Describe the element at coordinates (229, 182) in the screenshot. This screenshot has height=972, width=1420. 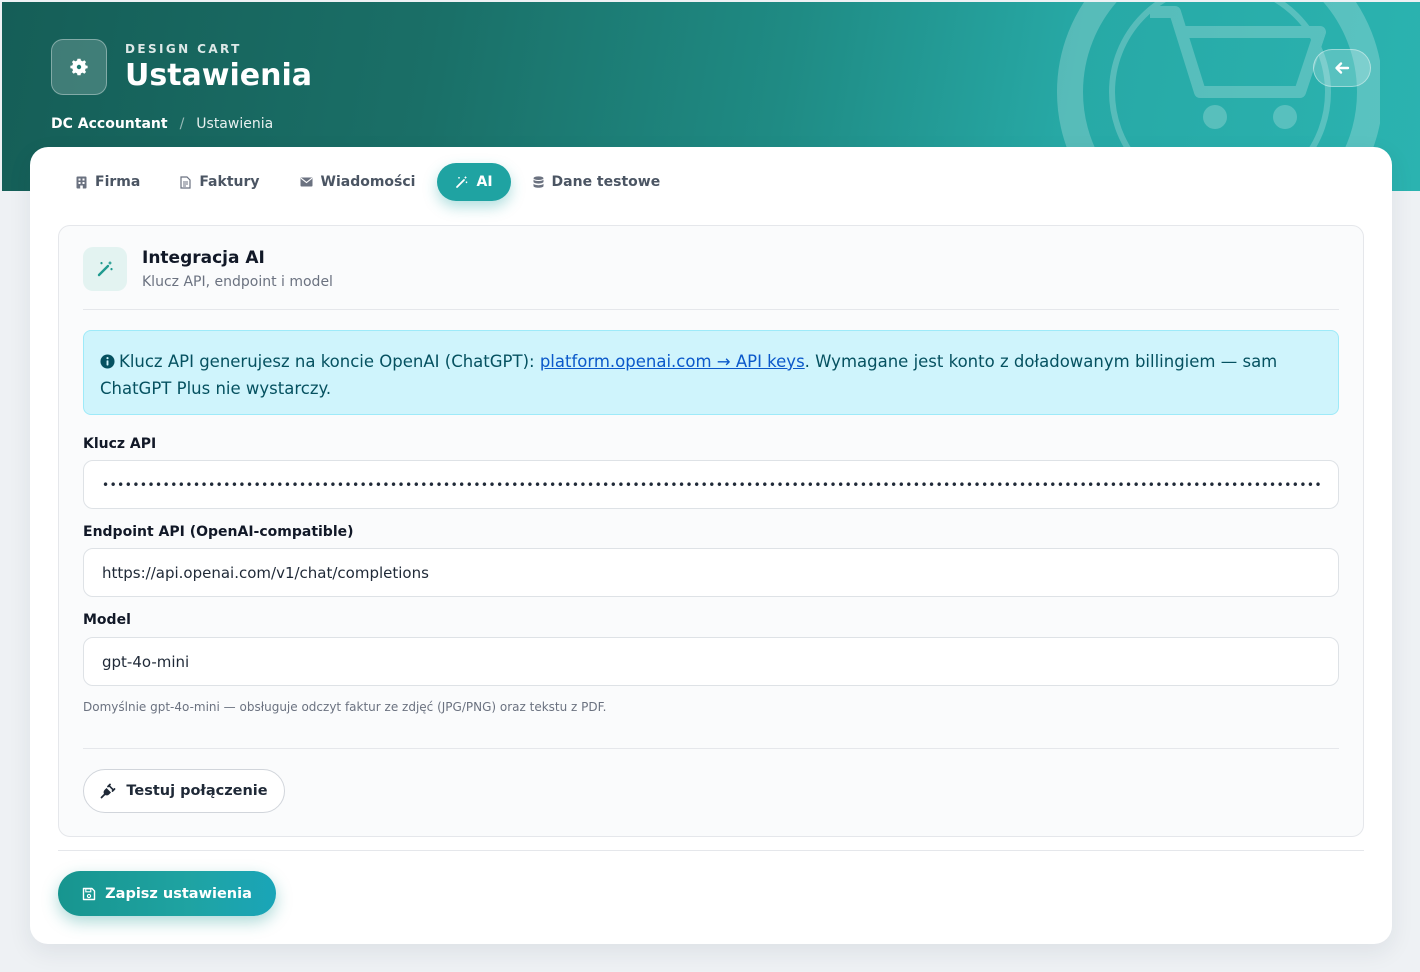
I see `tab-faktury-label: Faktury` at that location.